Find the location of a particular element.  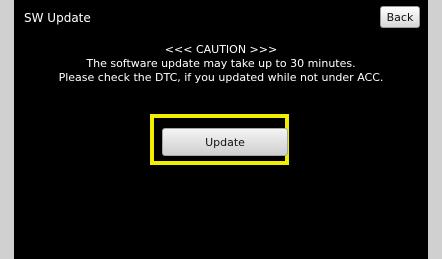

page-title: SW Update is located at coordinates (57, 18).